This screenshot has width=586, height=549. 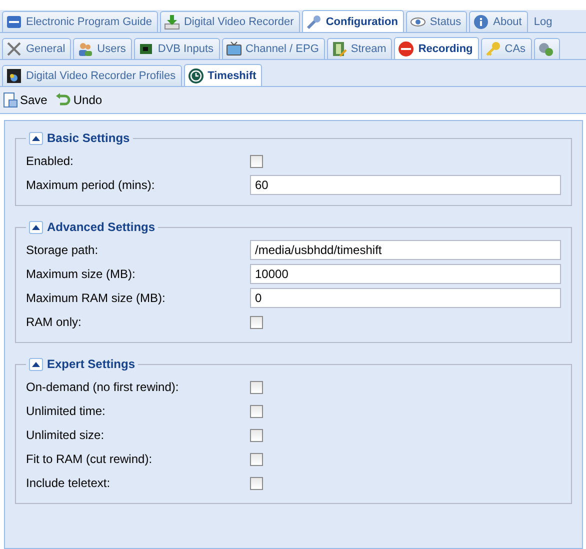 What do you see at coordinates (96, 298) in the screenshot?
I see `field-label: Maximum RAM size (MB):` at bounding box center [96, 298].